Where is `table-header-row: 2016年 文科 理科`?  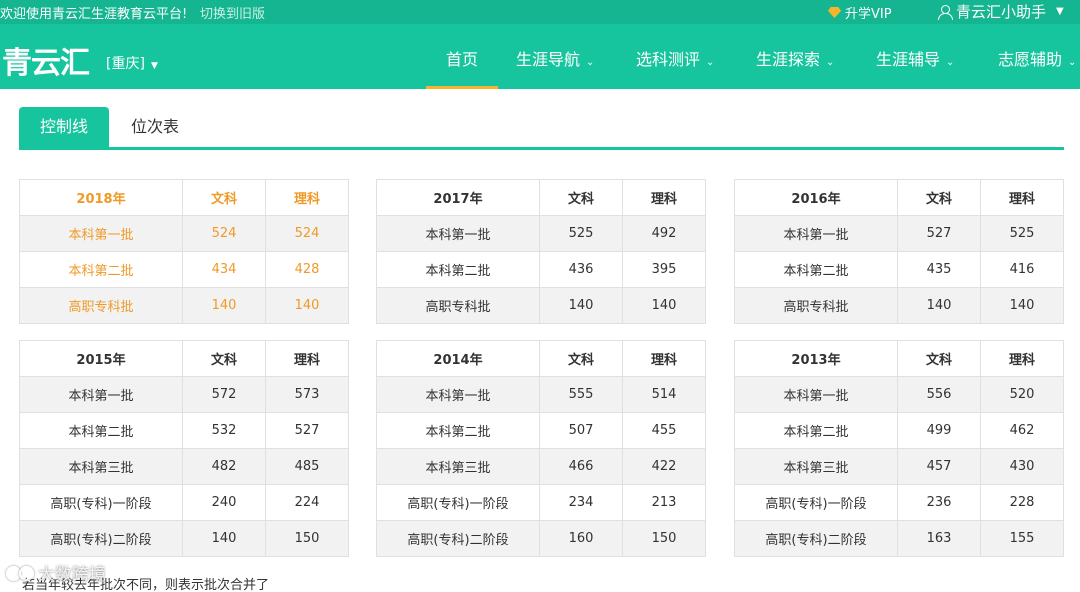 table-header-row: 2016年 文科 理科 is located at coordinates (899, 197).